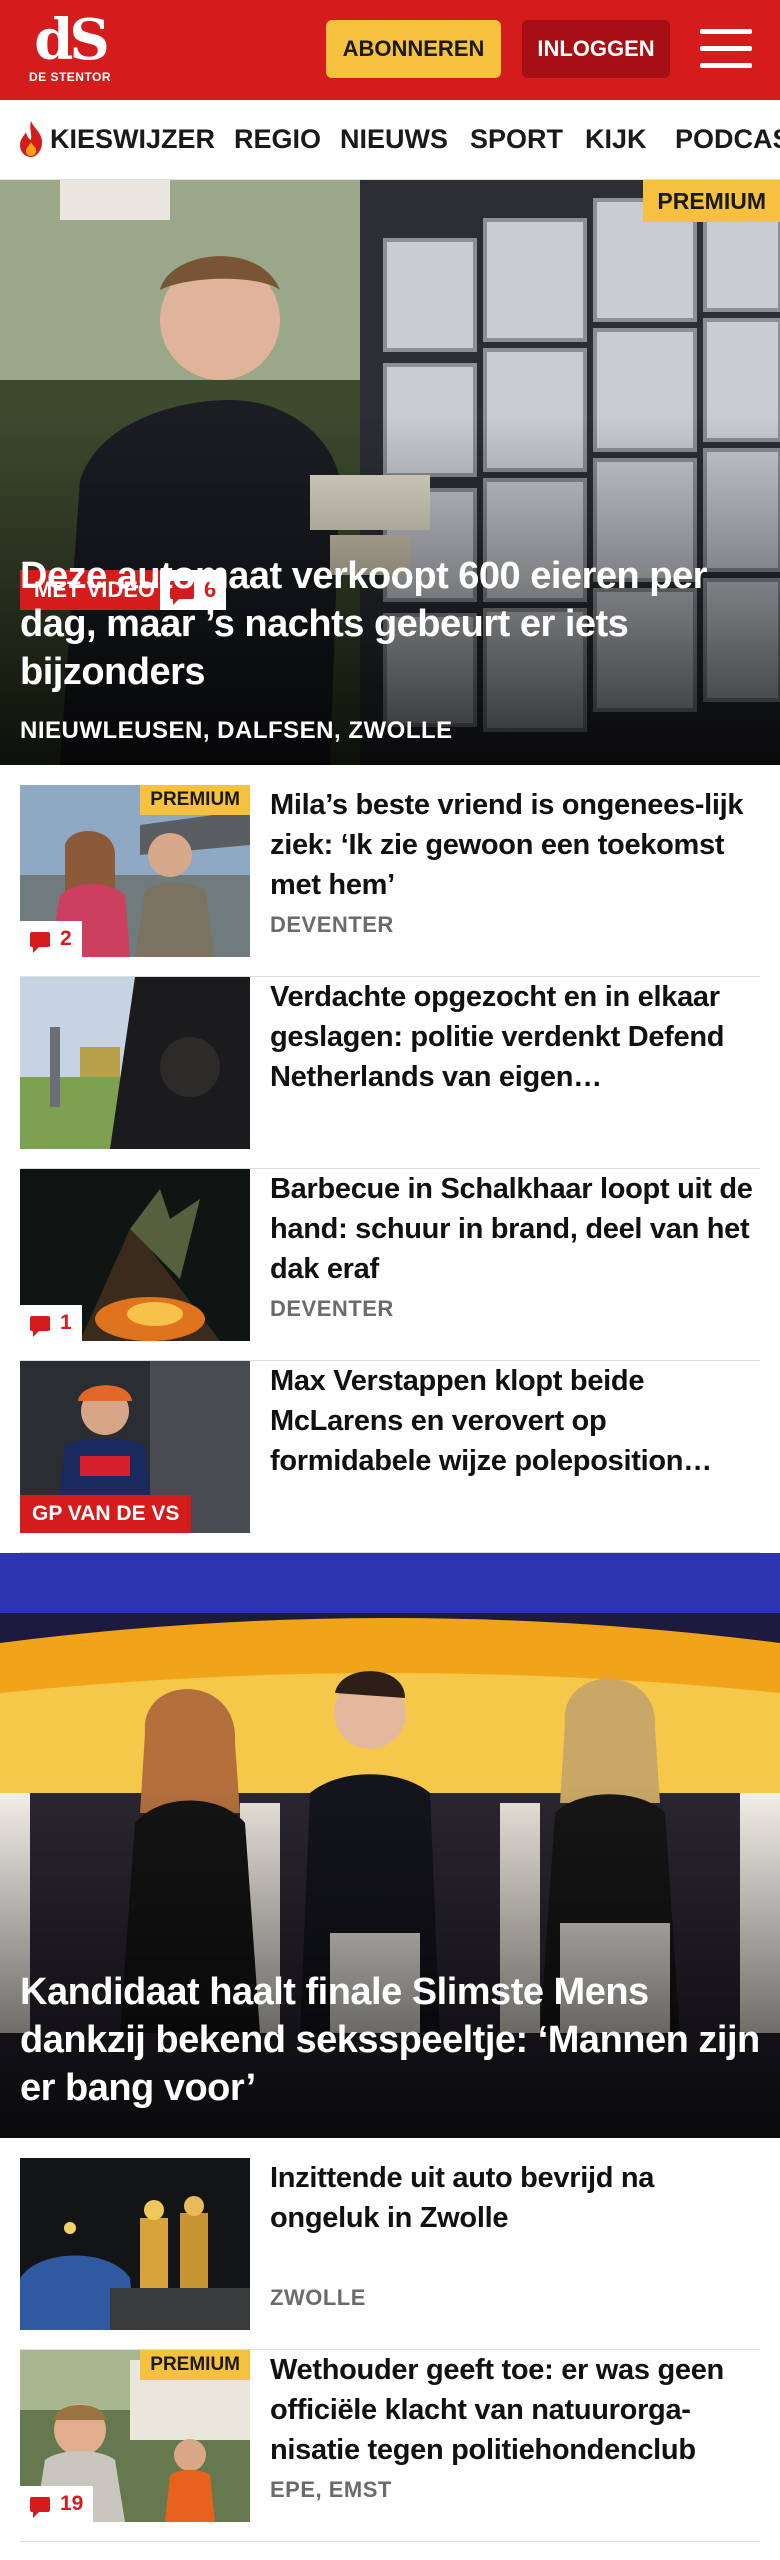  Describe the element at coordinates (135, 1255) in the screenshot. I see `article-thumbnail: 1` at that location.